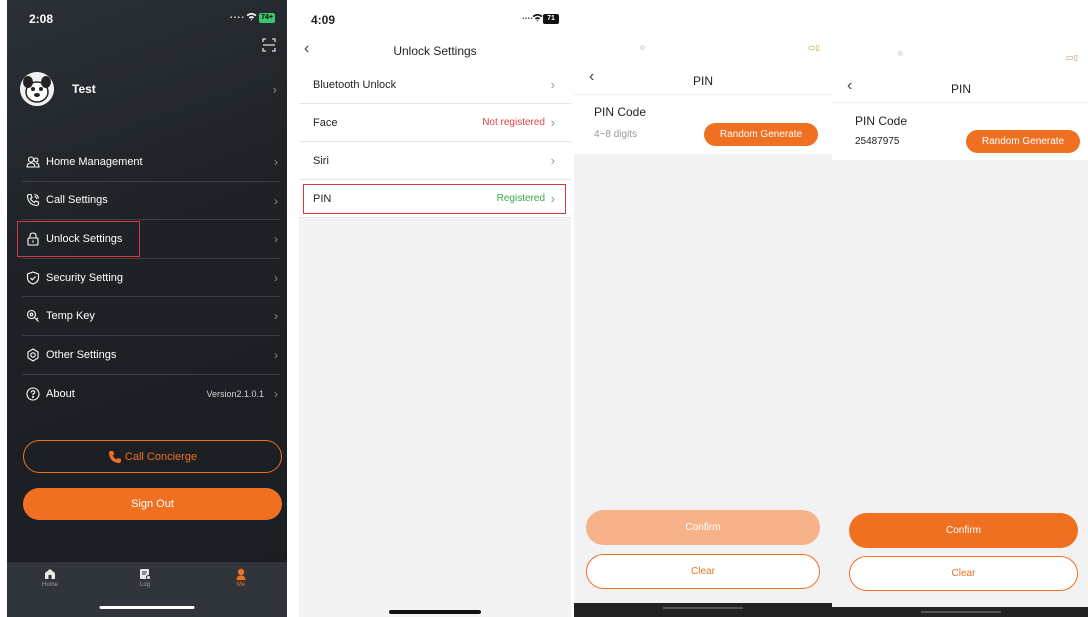 This screenshot has width=1088, height=617. I want to click on users-icon, so click(33, 162).